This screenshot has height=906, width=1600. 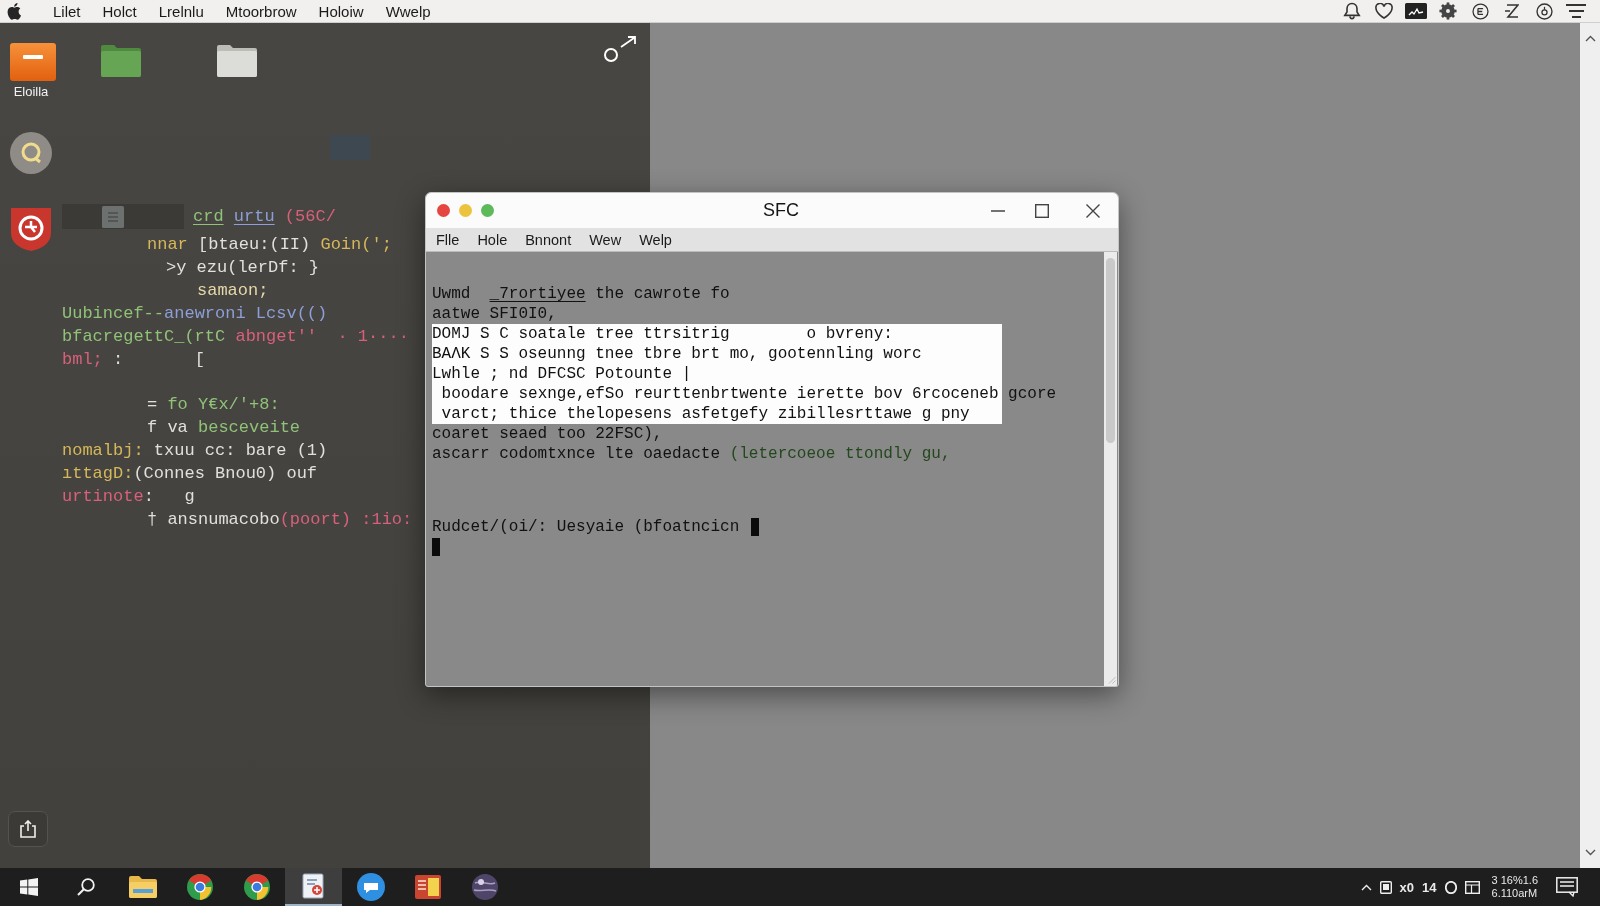 I want to click on zigzag-icon, so click(x=1512, y=11).